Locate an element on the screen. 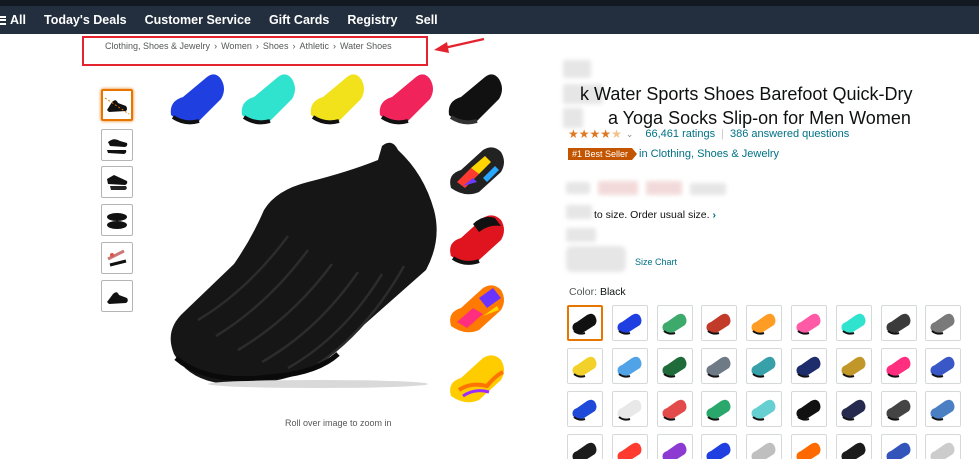  breadcrumb-water-shoes: Water Shoes is located at coordinates (366, 46).